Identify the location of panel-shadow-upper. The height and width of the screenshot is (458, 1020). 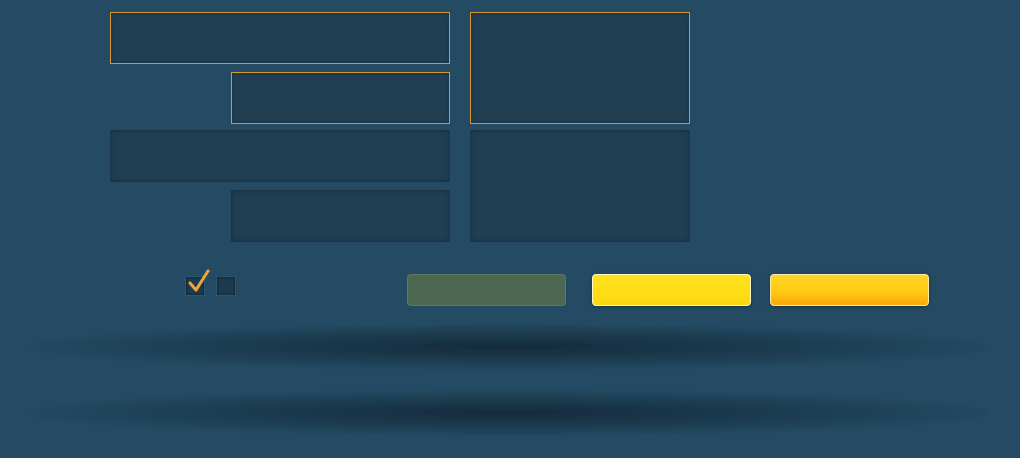
(510, 347).